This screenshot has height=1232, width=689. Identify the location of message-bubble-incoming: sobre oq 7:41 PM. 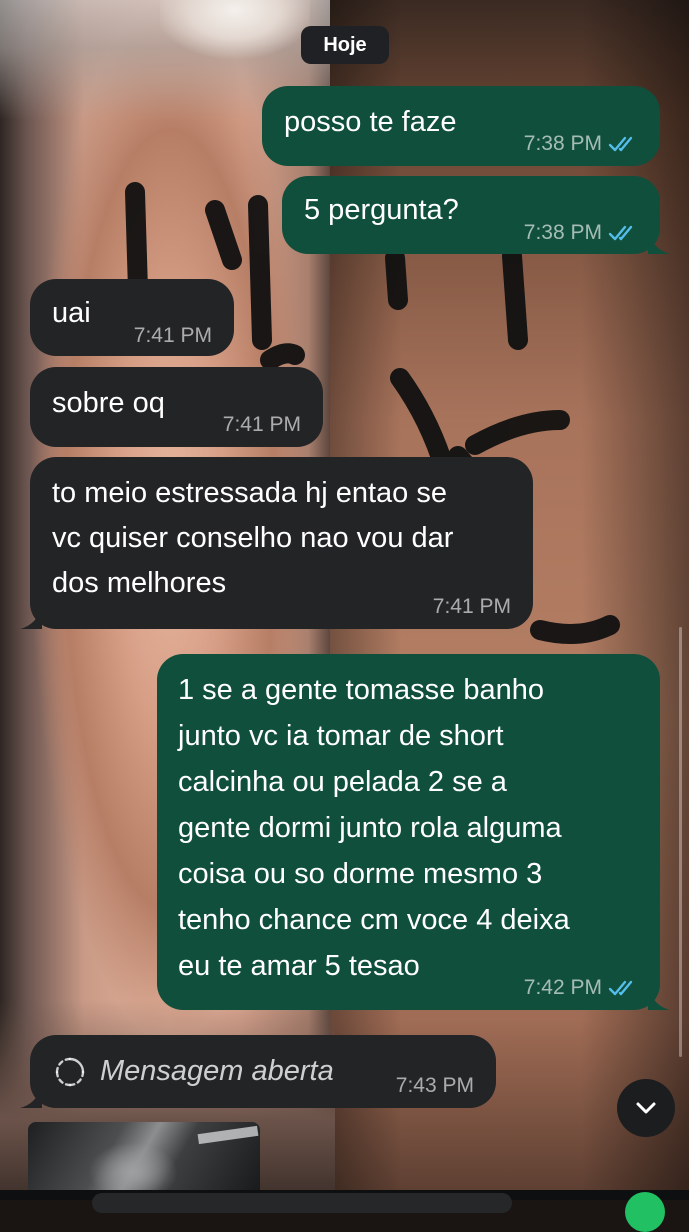
(176, 407).